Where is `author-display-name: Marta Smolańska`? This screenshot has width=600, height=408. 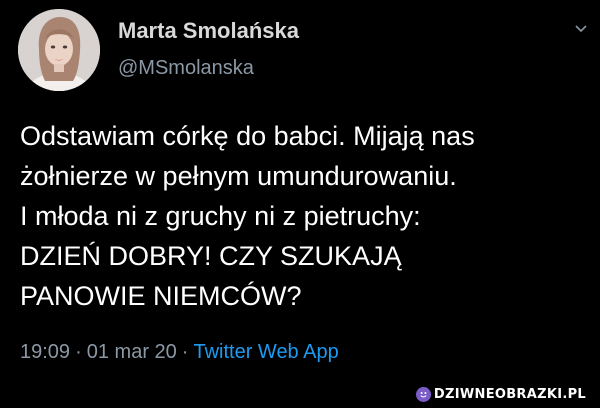 author-display-name: Marta Smolańska is located at coordinates (208, 31).